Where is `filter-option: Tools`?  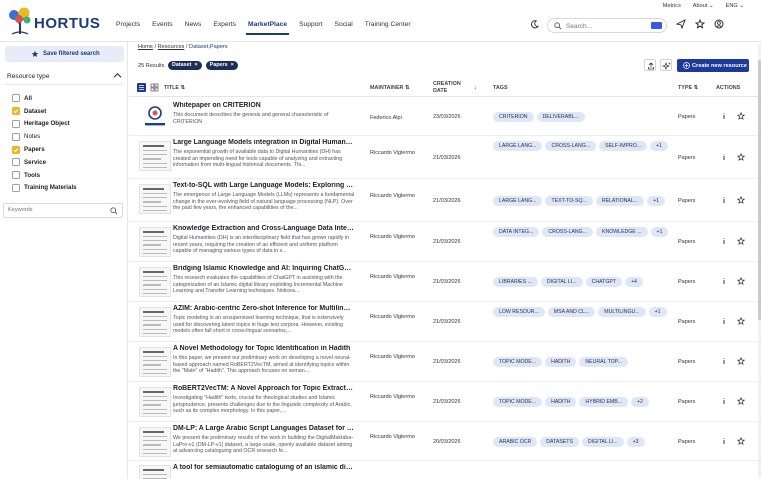
filter-option: Tools is located at coordinates (44, 175).